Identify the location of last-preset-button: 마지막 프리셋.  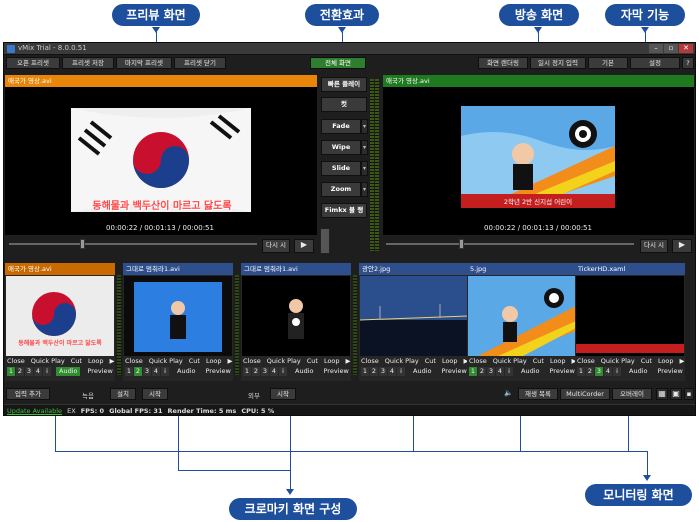
(144, 63).